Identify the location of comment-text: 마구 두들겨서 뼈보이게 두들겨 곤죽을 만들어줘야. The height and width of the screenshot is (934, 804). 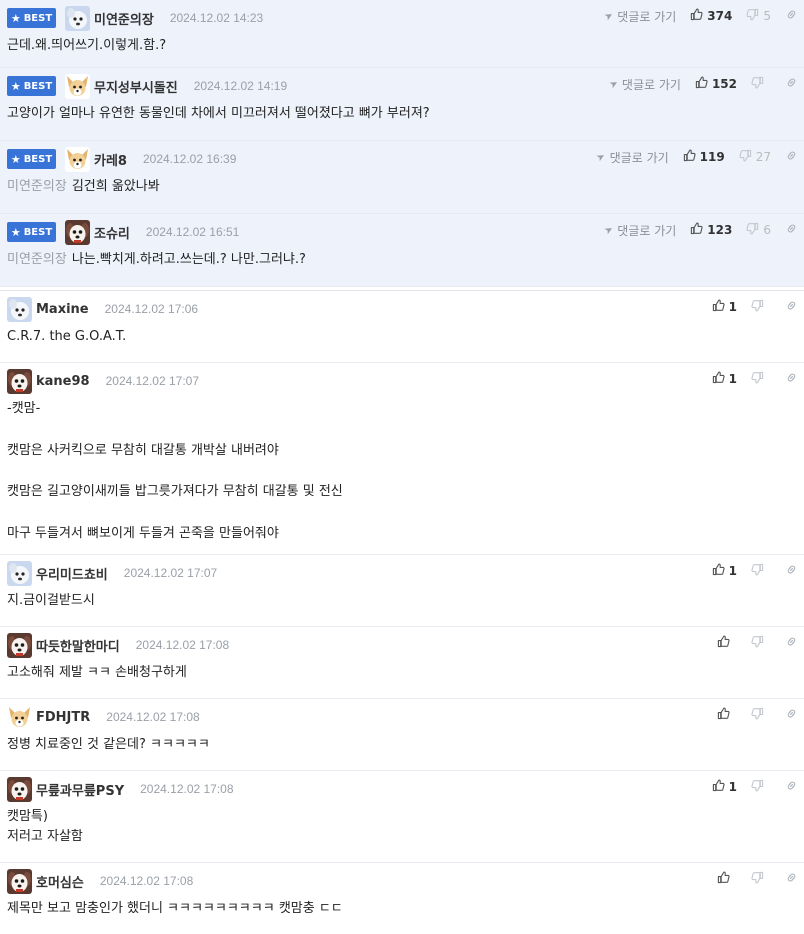
(143, 533).